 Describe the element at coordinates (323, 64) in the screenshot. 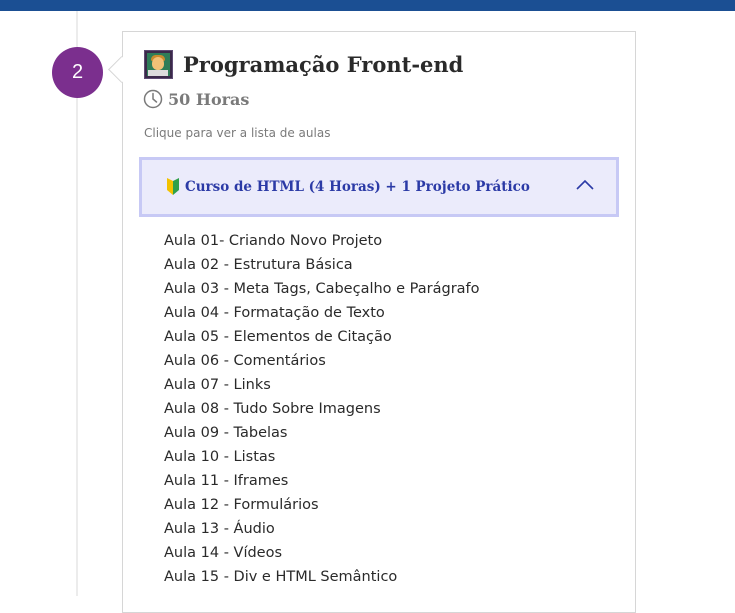

I see `course-title: Programação Front-end` at that location.